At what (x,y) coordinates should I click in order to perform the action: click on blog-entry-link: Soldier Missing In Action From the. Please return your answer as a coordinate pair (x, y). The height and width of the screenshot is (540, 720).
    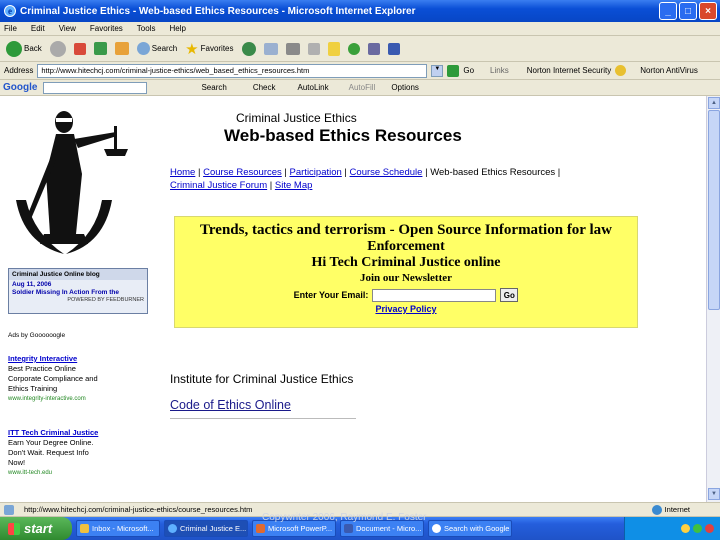
    Looking at the image, I should click on (78, 292).